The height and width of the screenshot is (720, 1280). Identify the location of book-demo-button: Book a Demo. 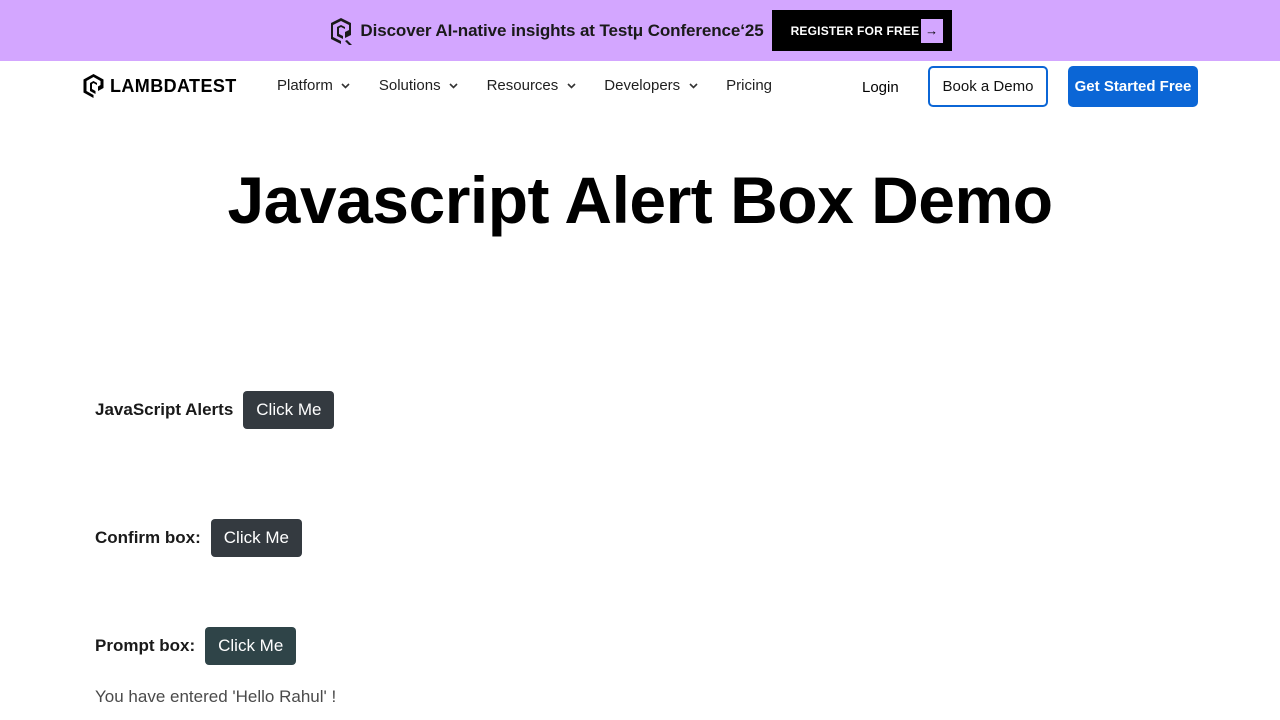
(988, 86).